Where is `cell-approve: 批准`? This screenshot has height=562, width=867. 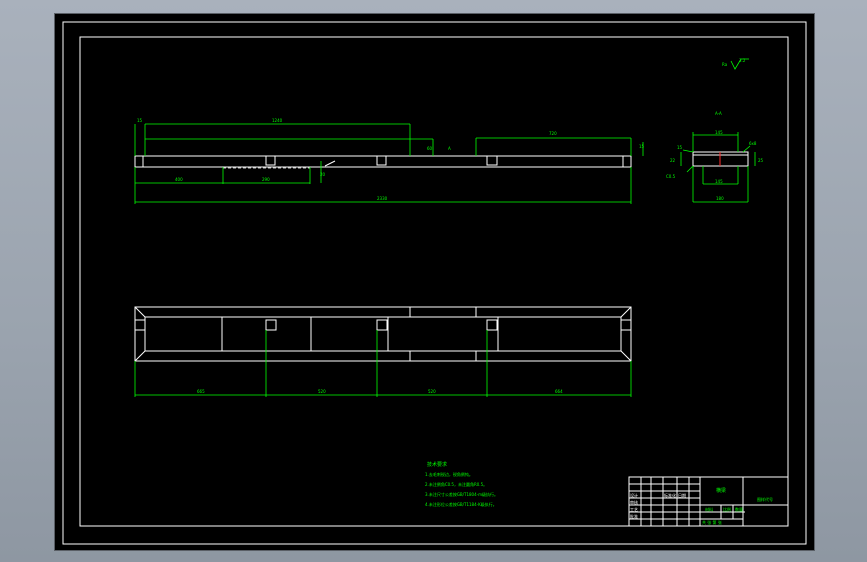
cell-approve: 批准 is located at coordinates (634, 516).